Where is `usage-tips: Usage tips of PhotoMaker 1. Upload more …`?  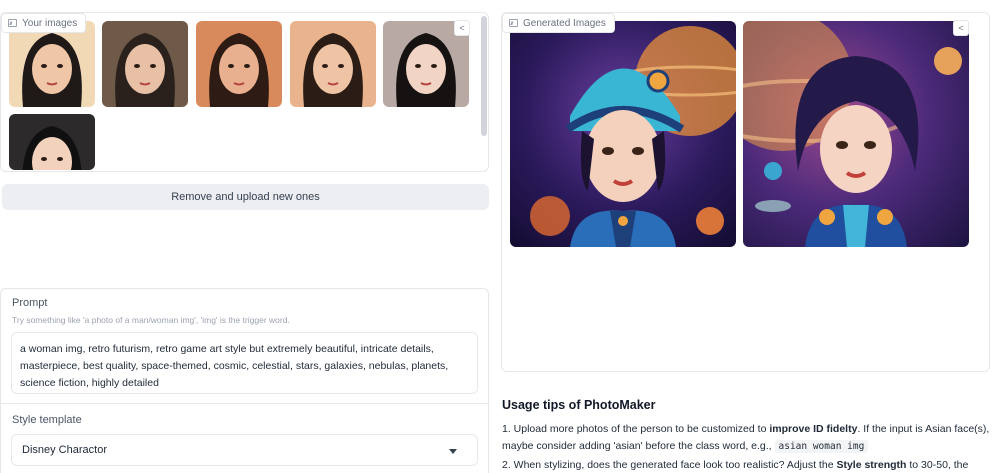
usage-tips: Usage tips of PhotoMaker 1. Upload more … is located at coordinates (747, 435).